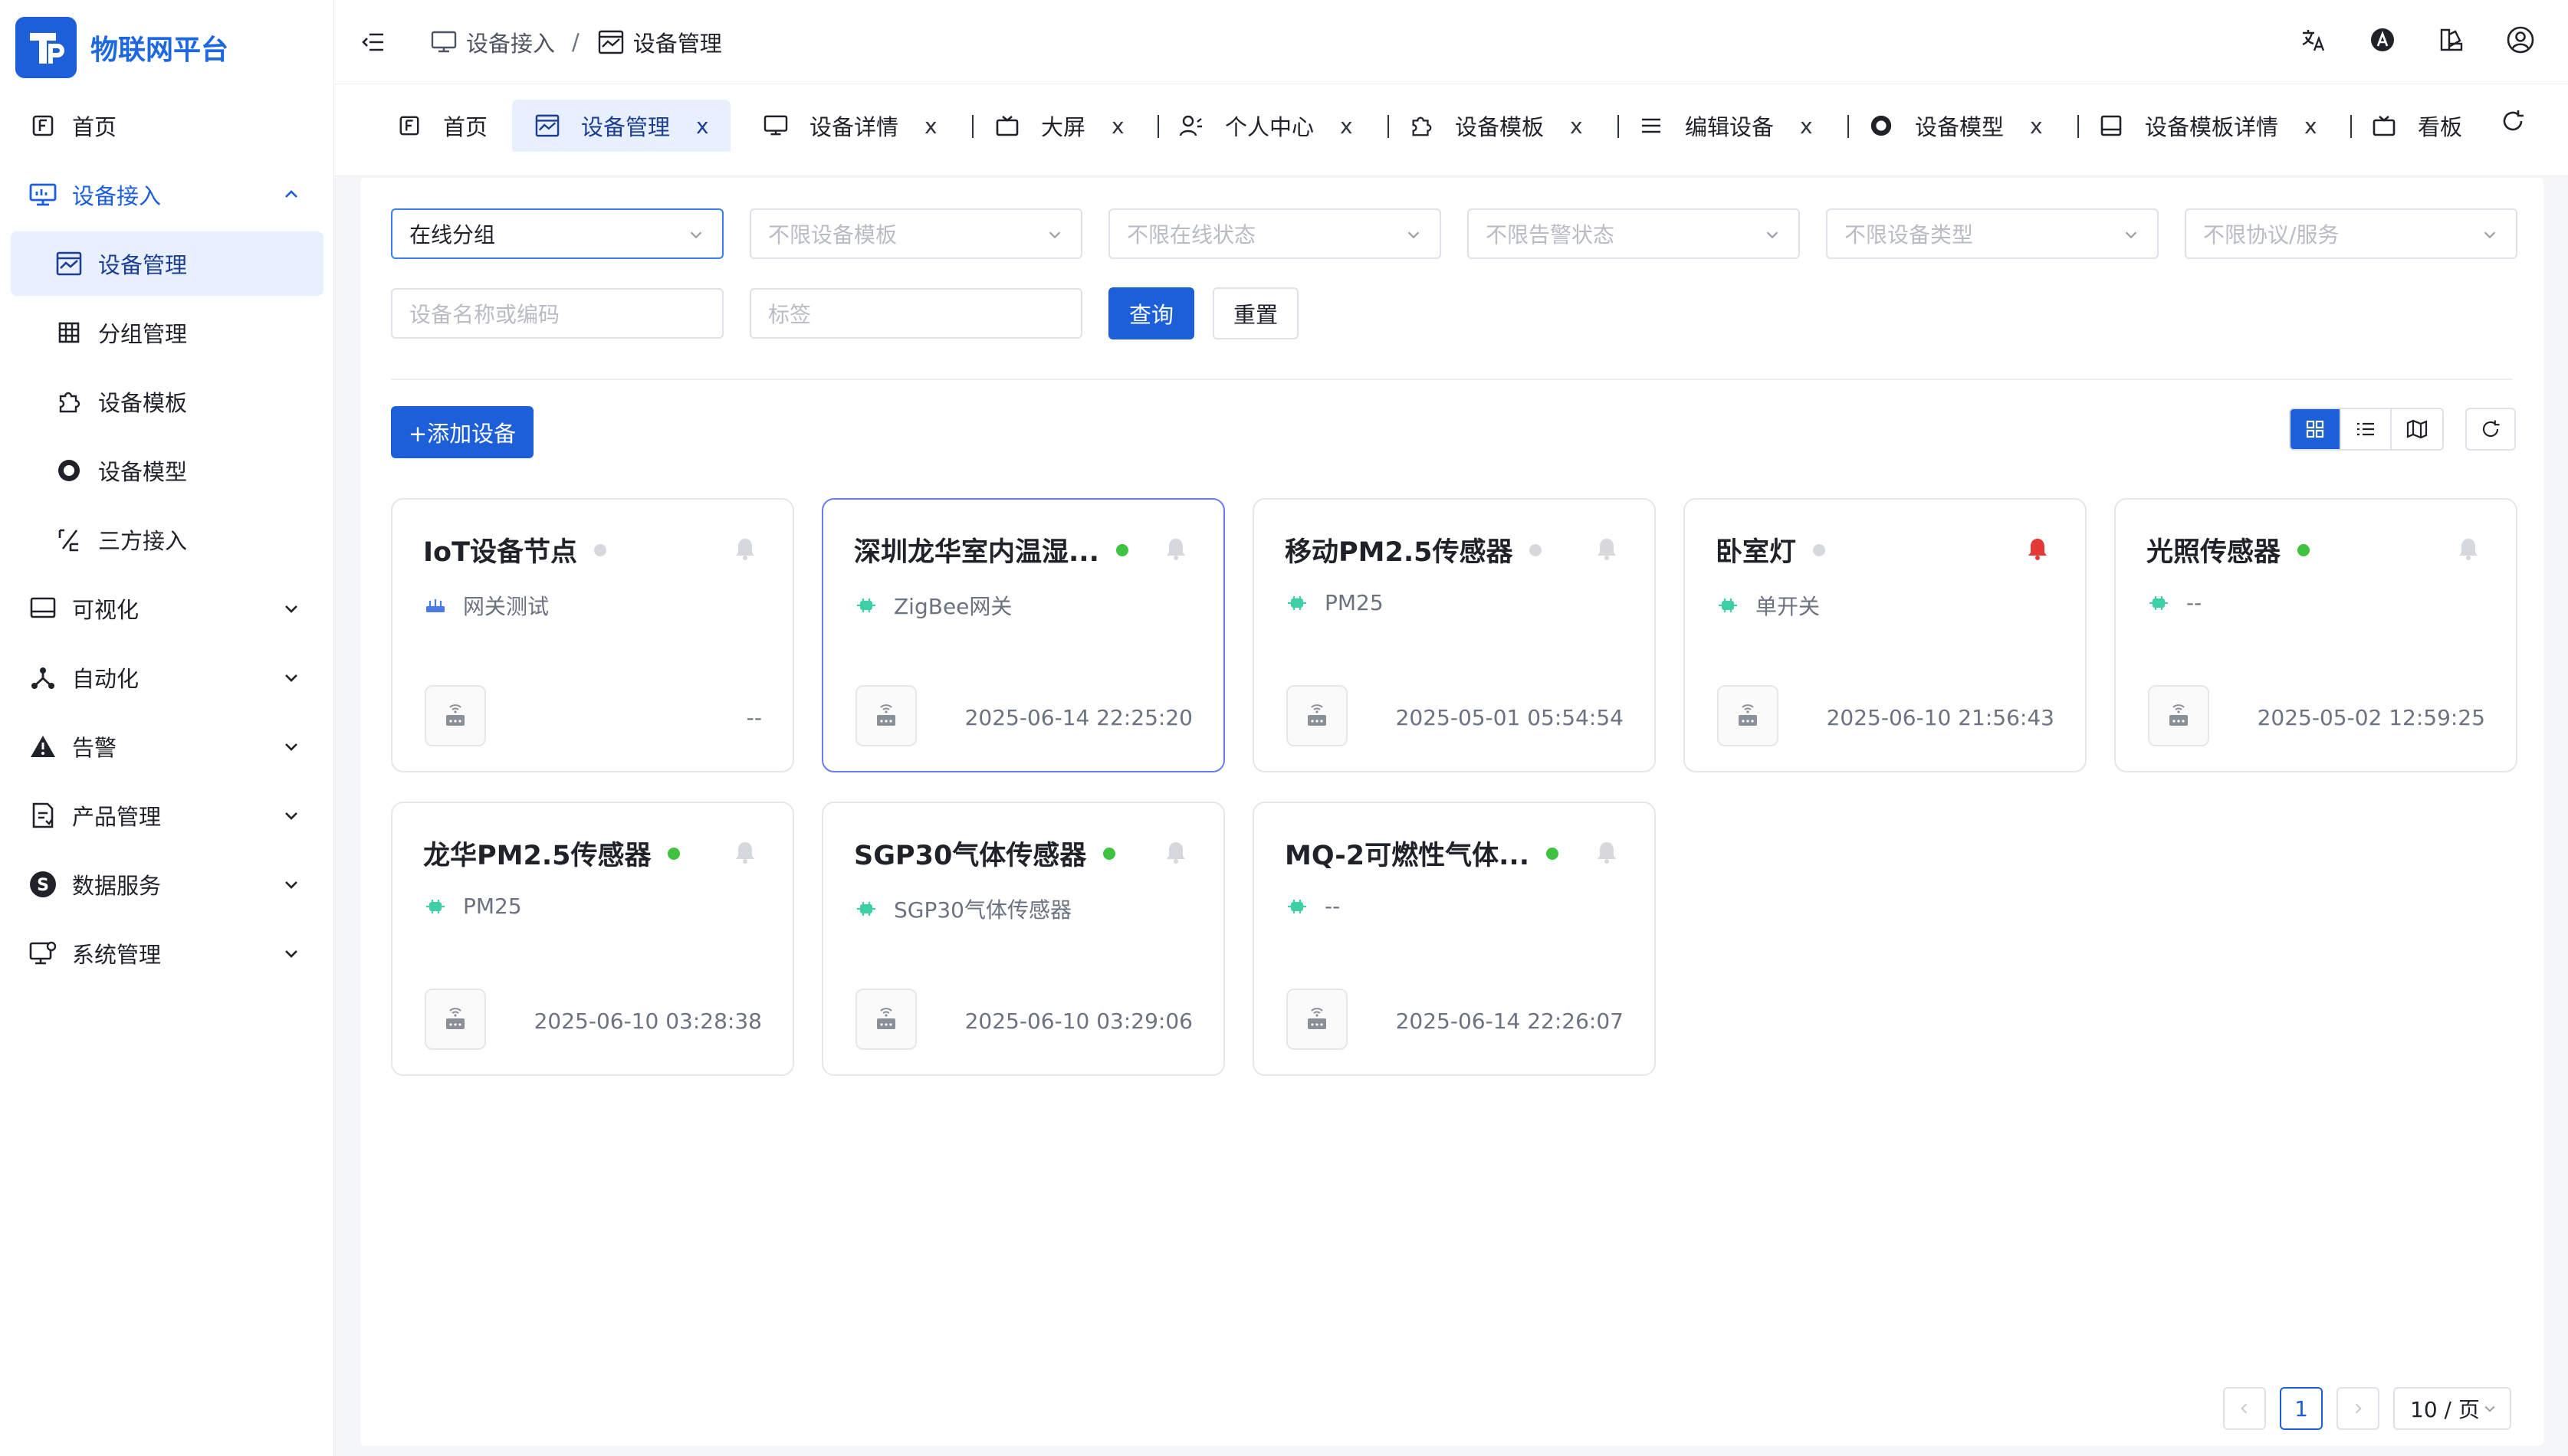 The width and height of the screenshot is (2568, 1456). I want to click on protocol-select: 不限协议/服务, so click(2351, 234).